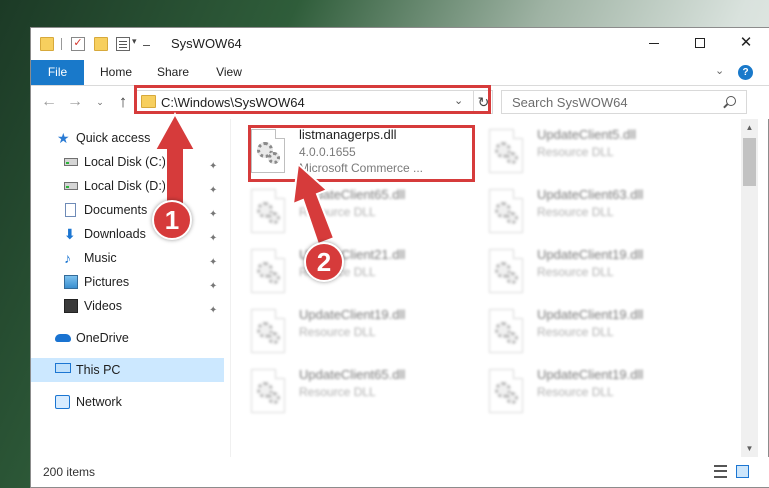  I want to click on network-icon, so click(62, 402).